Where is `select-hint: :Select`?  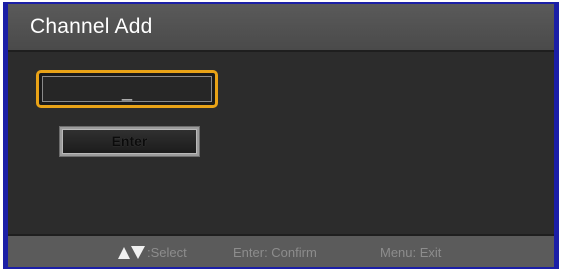 select-hint: :Select is located at coordinates (152, 252).